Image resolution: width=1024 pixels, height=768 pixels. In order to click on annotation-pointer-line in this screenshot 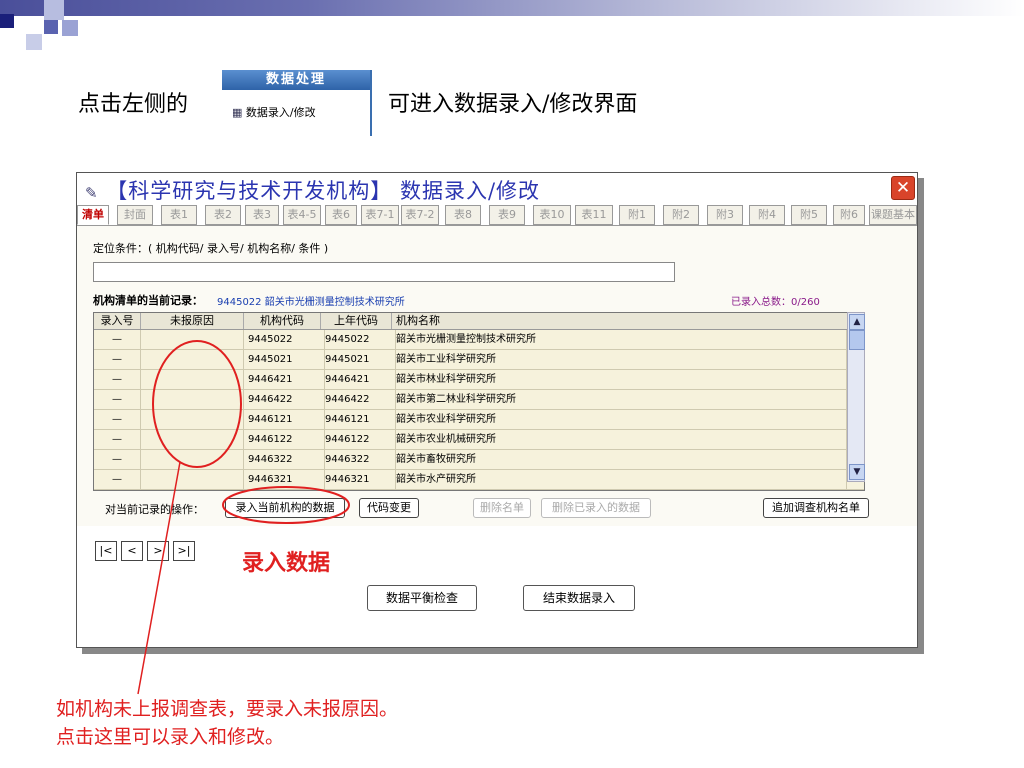, I will do `click(159, 578)`.